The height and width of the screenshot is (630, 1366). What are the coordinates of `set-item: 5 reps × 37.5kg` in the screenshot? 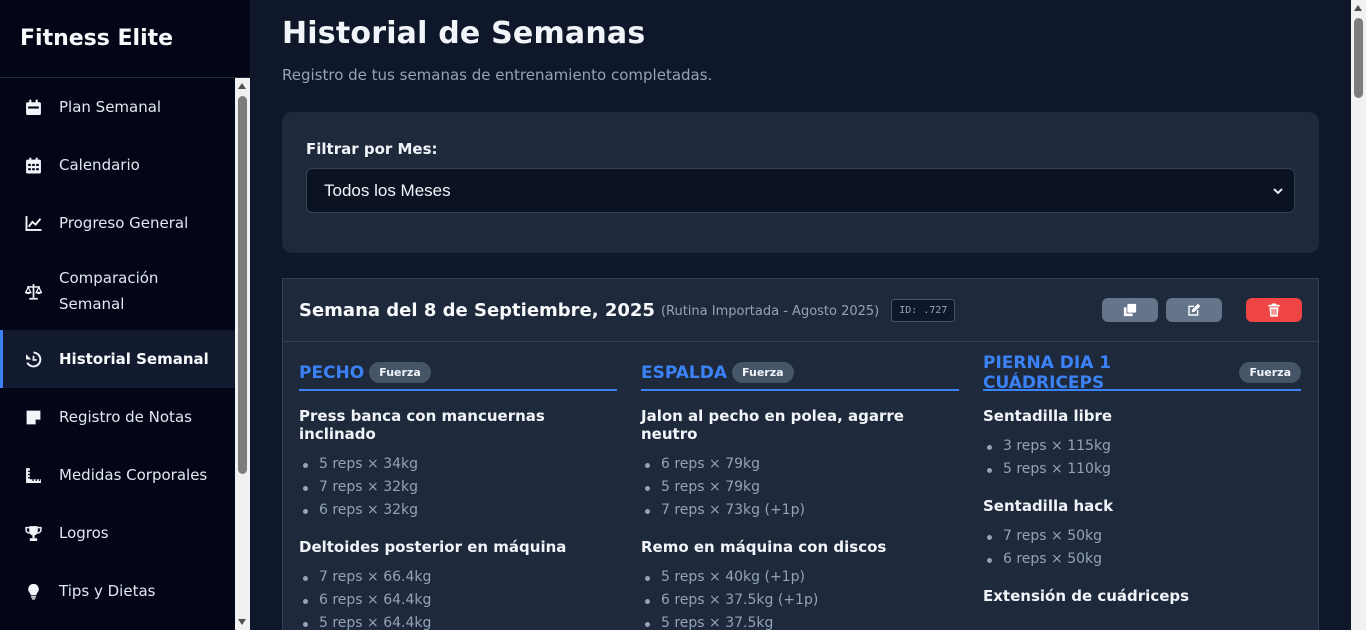 It's located at (800, 621).